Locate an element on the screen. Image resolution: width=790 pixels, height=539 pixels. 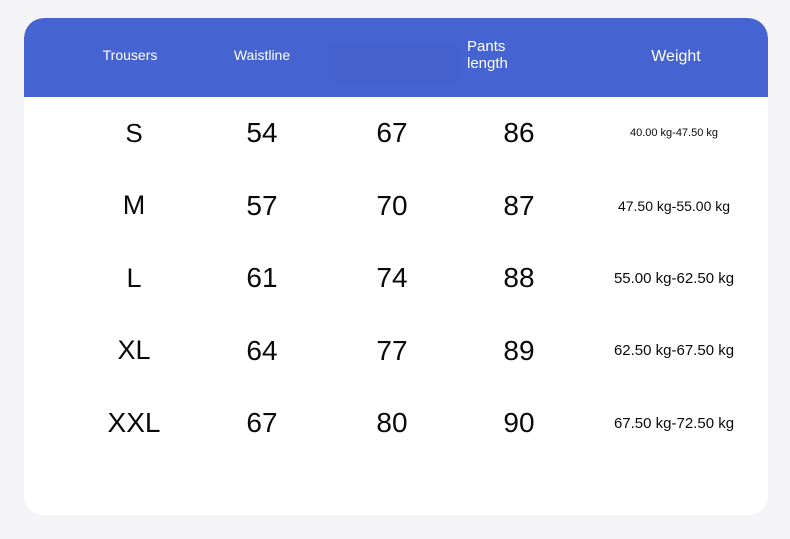
table-row: S 54 67 86 40.00 kg-47.50 kg is located at coordinates (396, 133).